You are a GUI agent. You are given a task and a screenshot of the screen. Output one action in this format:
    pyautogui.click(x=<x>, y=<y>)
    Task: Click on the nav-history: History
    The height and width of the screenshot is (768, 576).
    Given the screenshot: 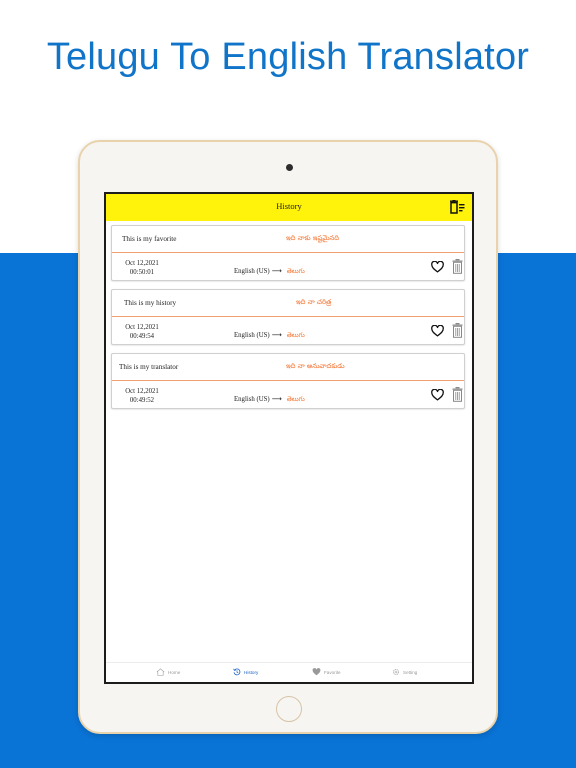 What is the action you would take?
    pyautogui.click(x=245, y=672)
    